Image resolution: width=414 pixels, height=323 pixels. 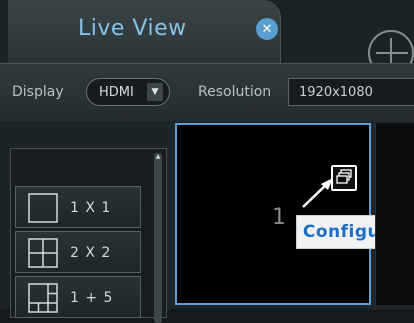 What do you see at coordinates (267, 29) in the screenshot?
I see `close-icon: ✕` at bounding box center [267, 29].